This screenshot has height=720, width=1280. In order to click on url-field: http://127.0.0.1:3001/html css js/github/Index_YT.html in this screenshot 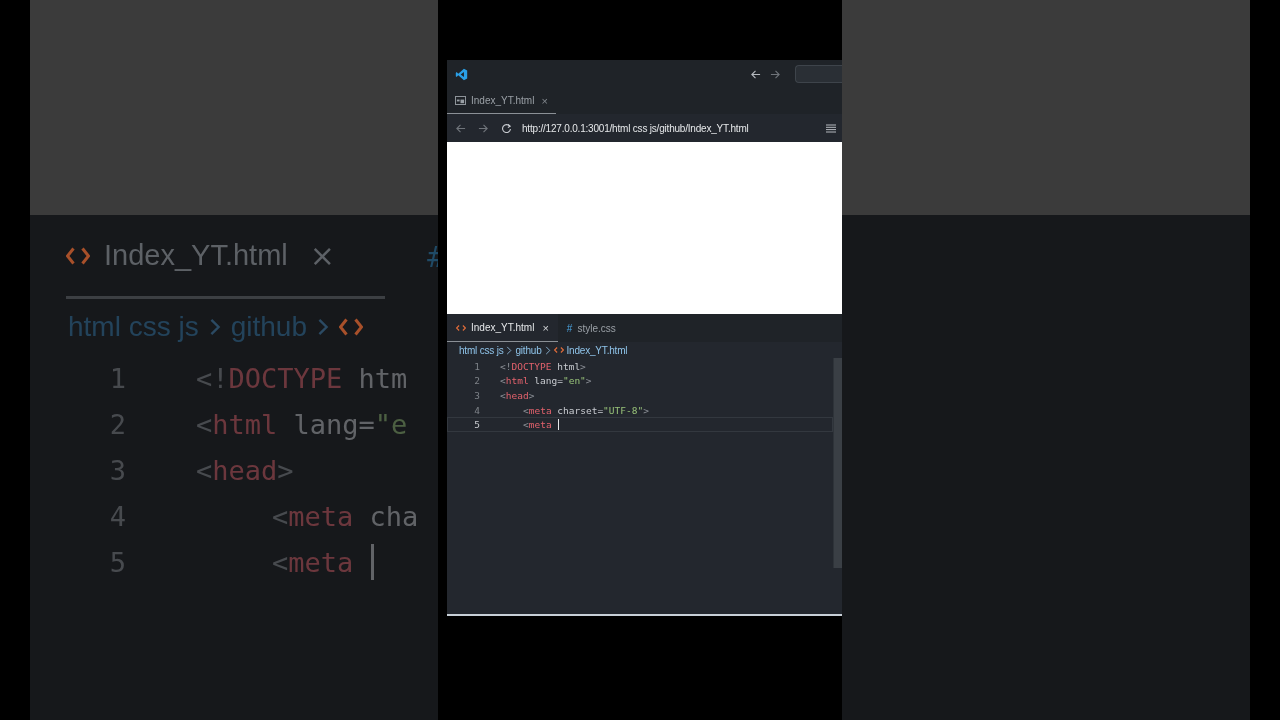, I will do `click(635, 128)`.